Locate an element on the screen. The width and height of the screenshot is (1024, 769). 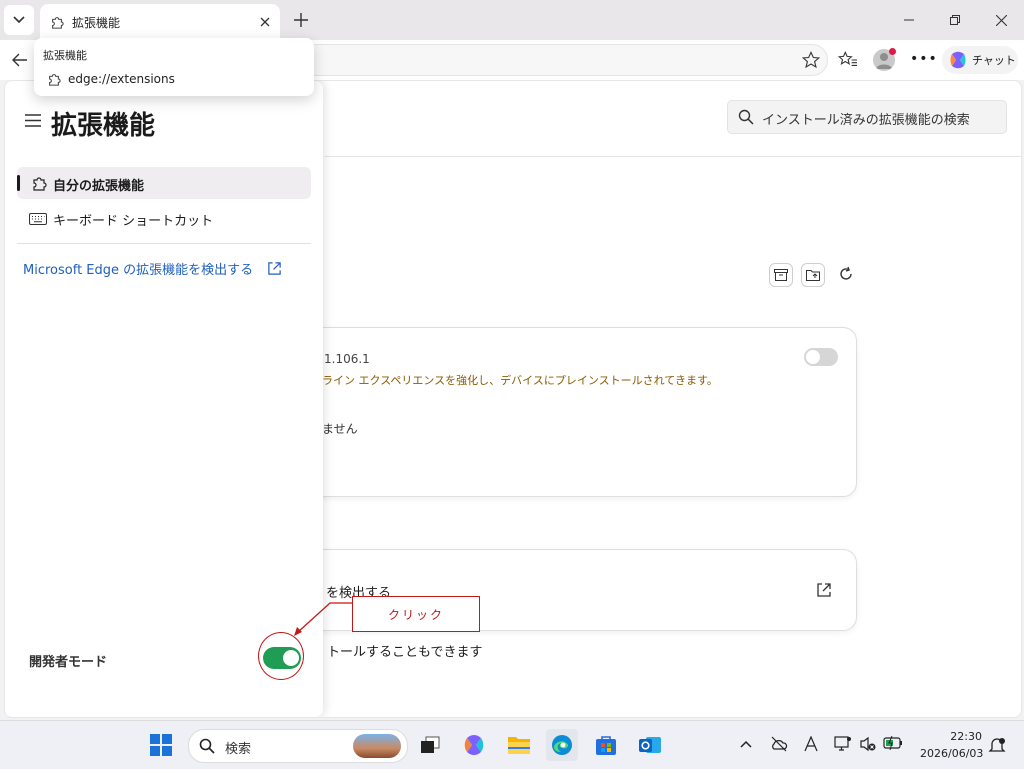
search-highlight-image is located at coordinates (377, 746).